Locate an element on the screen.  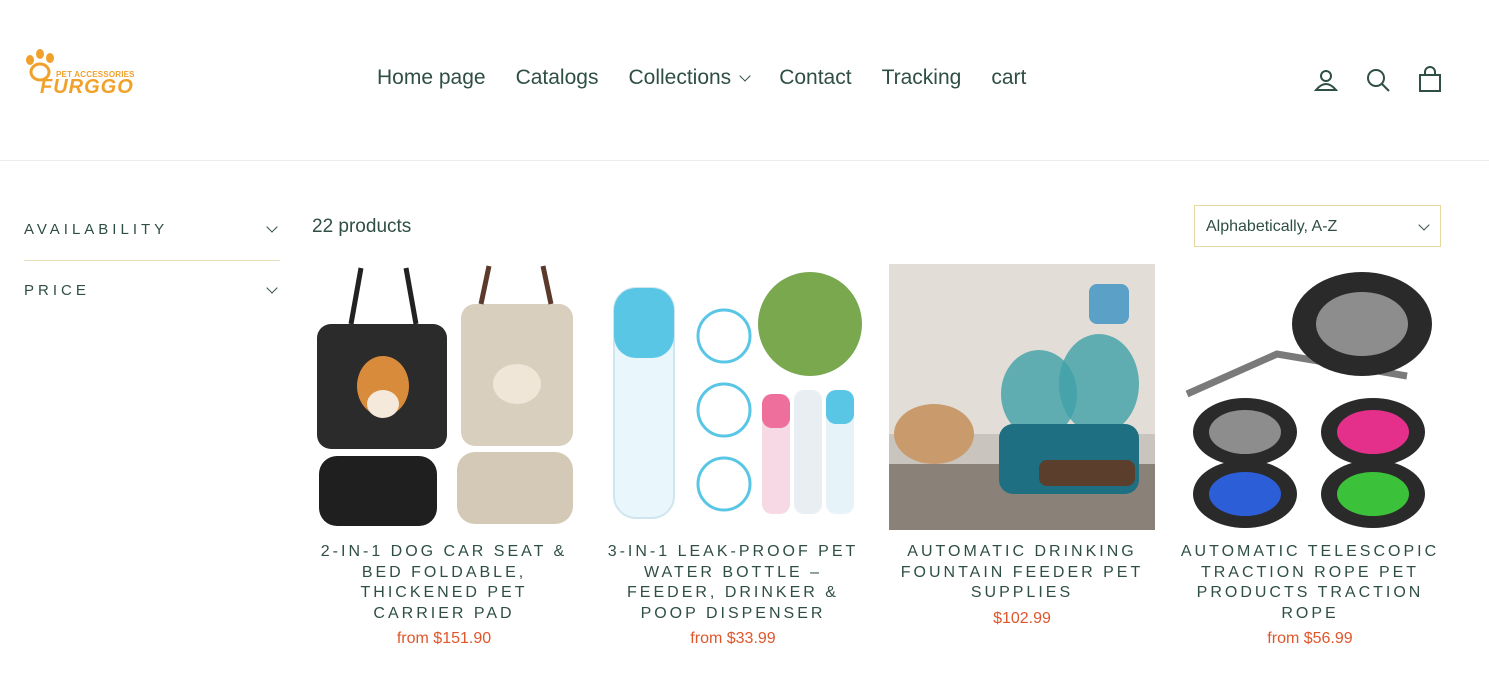
nav-contact: Contact is located at coordinates (815, 78).